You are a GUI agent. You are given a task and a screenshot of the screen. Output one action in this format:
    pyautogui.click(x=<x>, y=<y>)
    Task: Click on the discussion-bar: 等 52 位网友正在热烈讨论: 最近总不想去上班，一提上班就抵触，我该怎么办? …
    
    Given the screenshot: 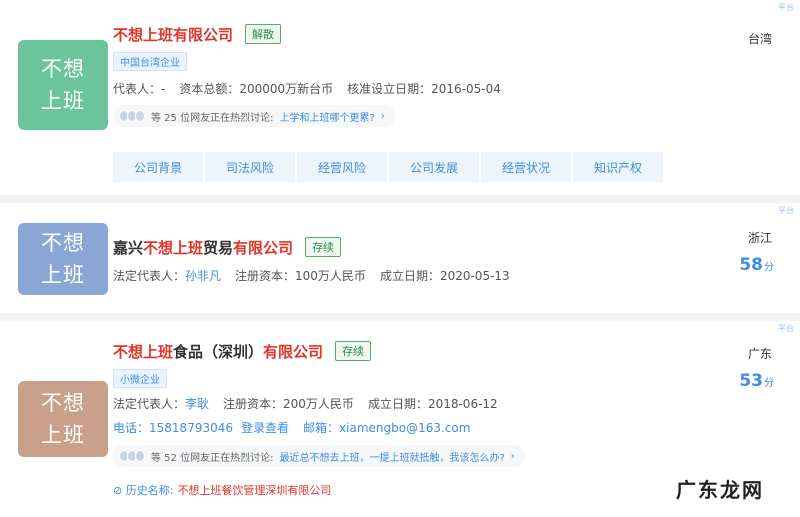 What is the action you would take?
    pyautogui.click(x=319, y=456)
    